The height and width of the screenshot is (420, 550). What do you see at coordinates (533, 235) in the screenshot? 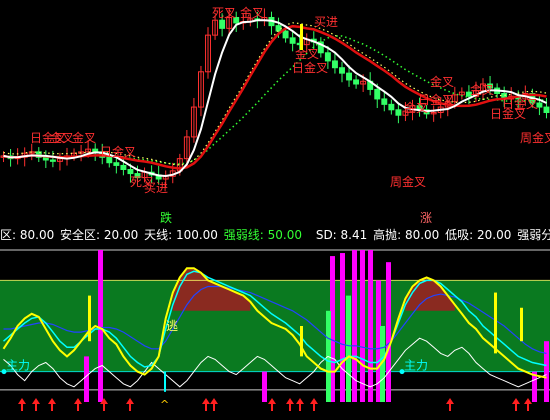
I see `info-item: 强弱分界: 50.0` at bounding box center [533, 235].